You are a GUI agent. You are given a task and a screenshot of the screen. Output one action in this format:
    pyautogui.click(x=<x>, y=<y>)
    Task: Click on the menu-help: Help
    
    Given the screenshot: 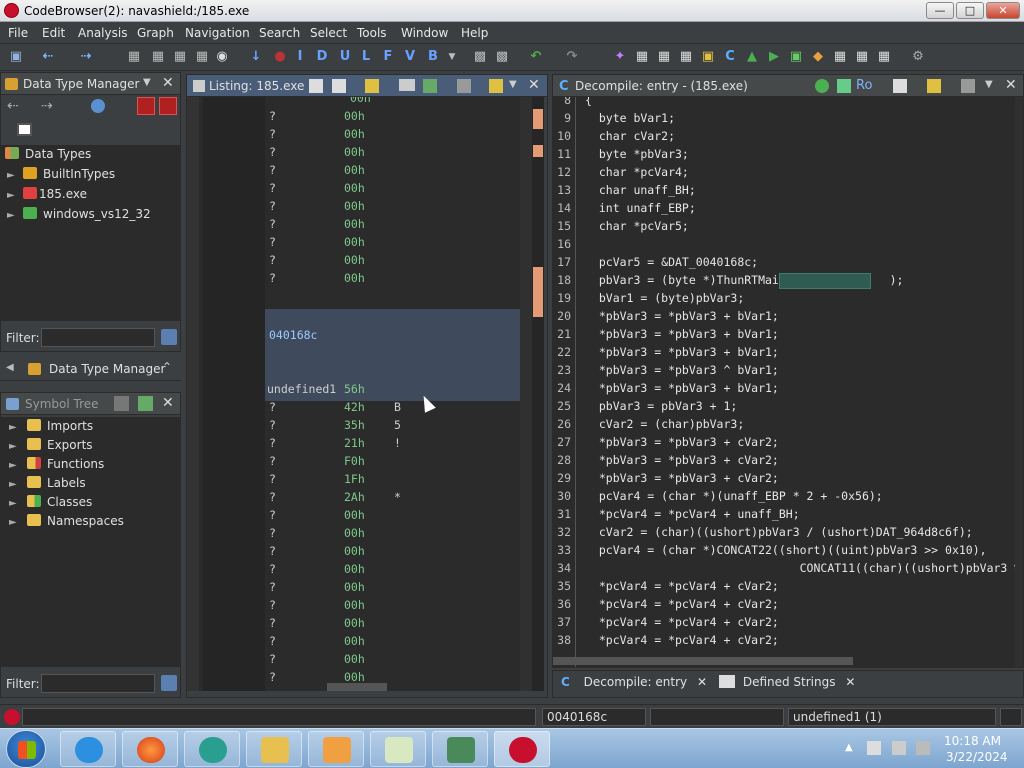 What is the action you would take?
    pyautogui.click(x=474, y=33)
    